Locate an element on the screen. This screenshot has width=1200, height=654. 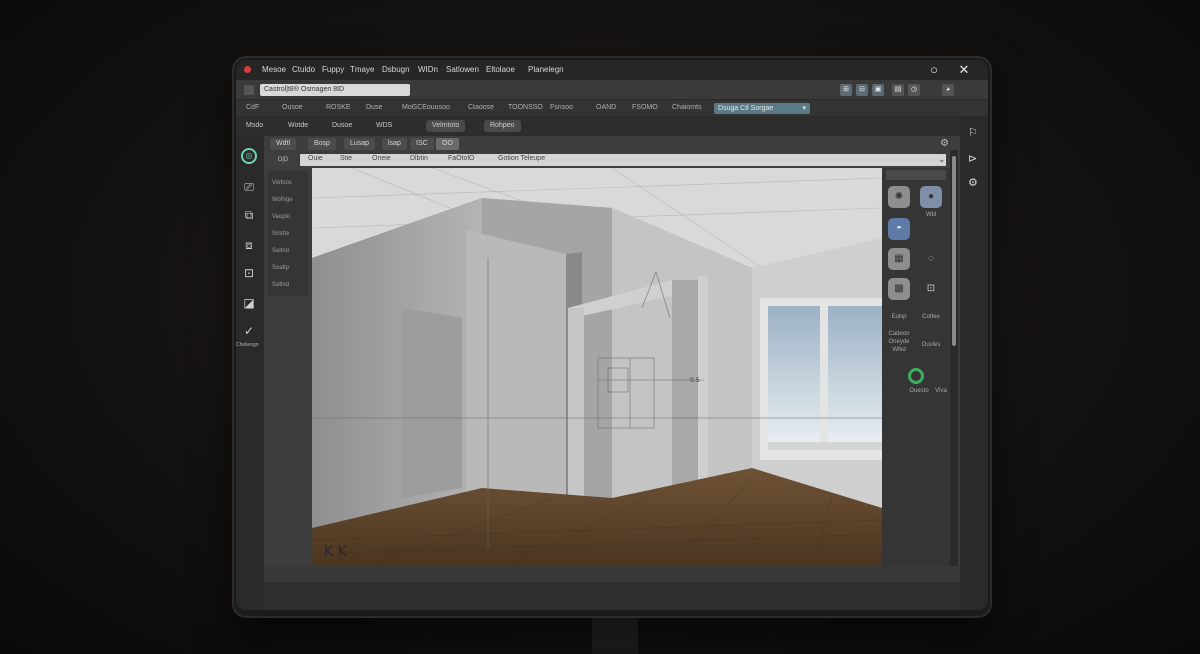
toolbar-grid-button: ⊞ is located at coordinates (846, 90).